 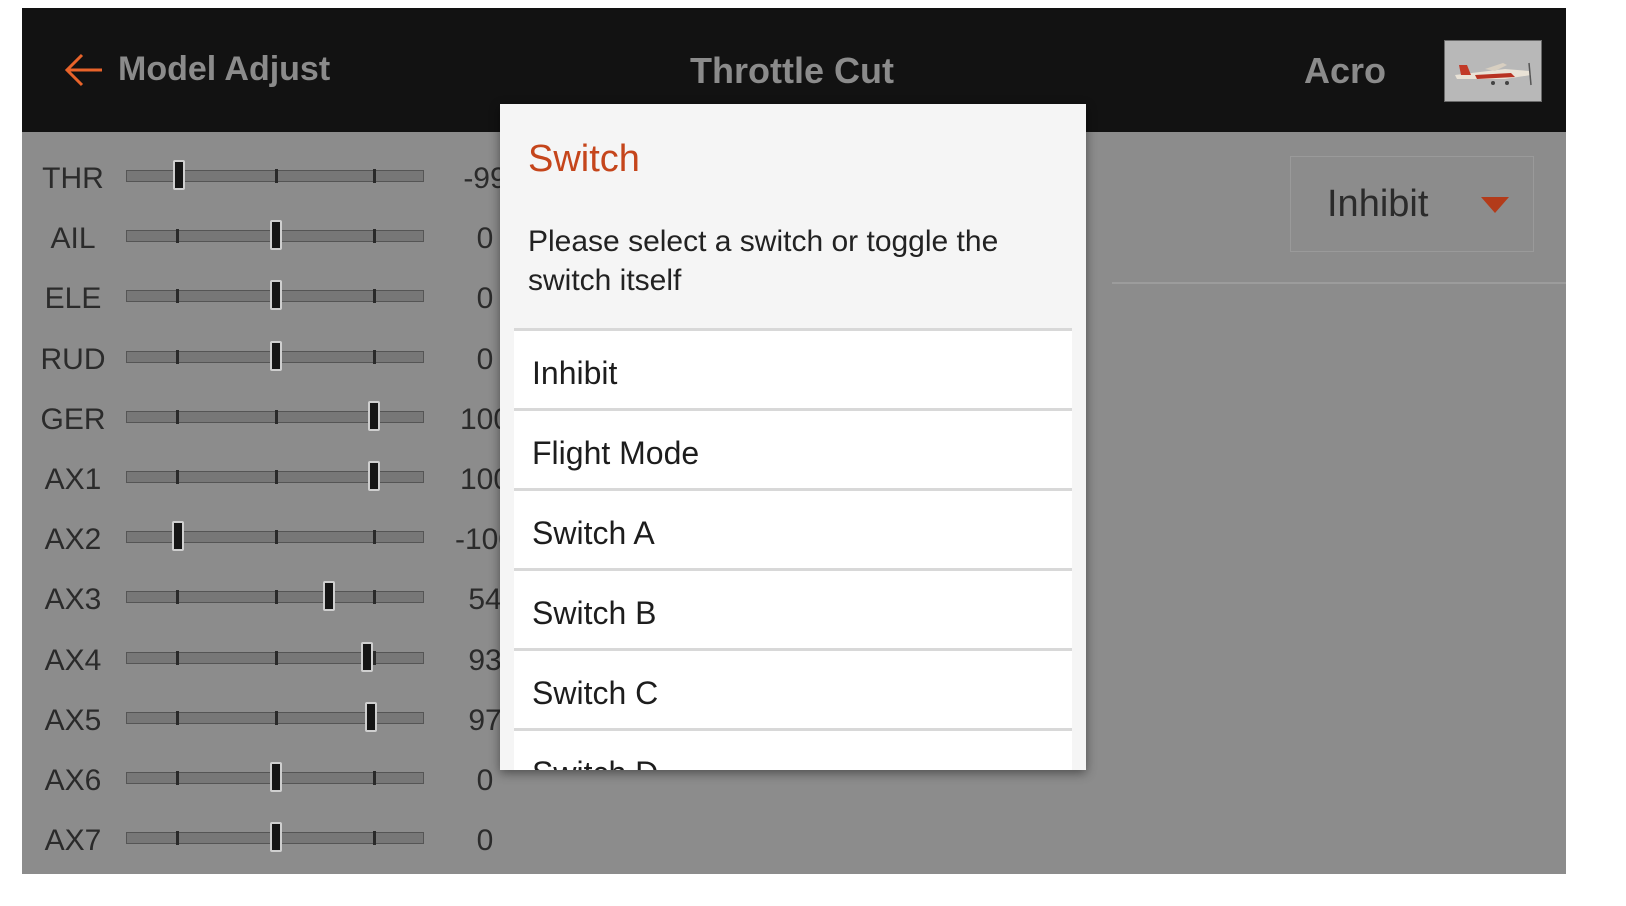 What do you see at coordinates (793, 688) in the screenshot?
I see `option-switch-c: Switch C` at bounding box center [793, 688].